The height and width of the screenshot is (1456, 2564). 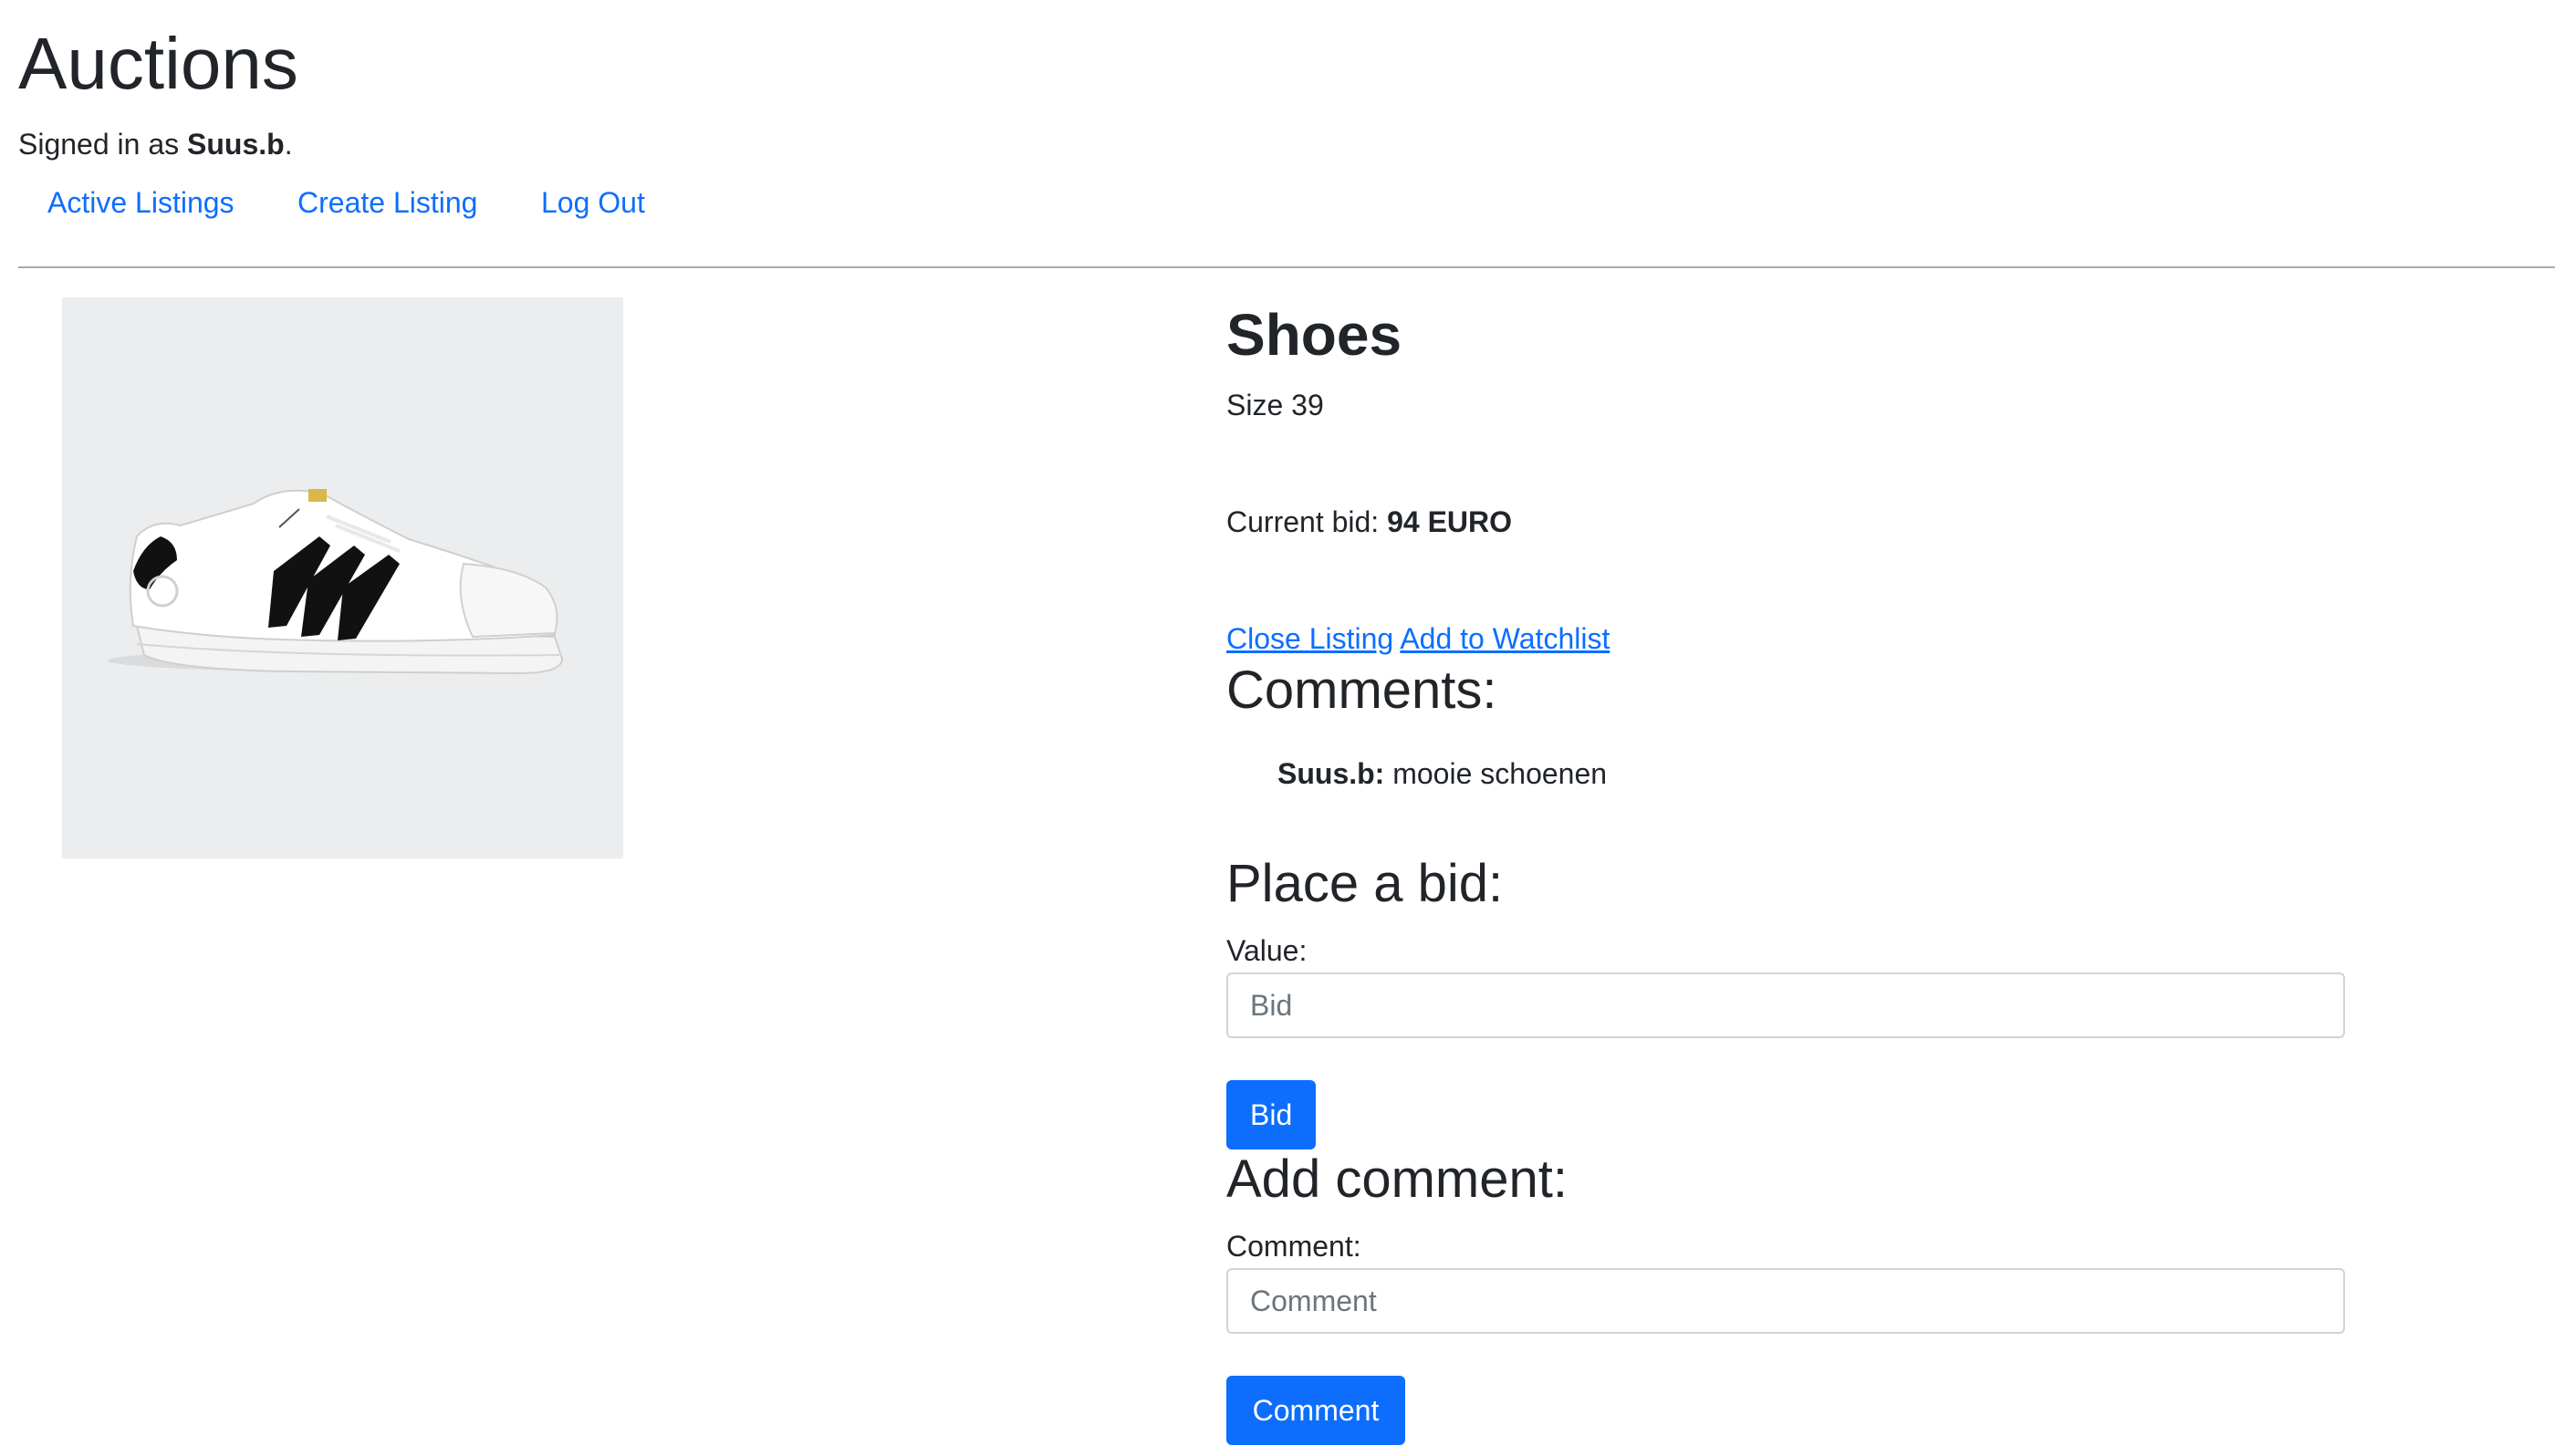 I want to click on product-image, so click(x=343, y=577).